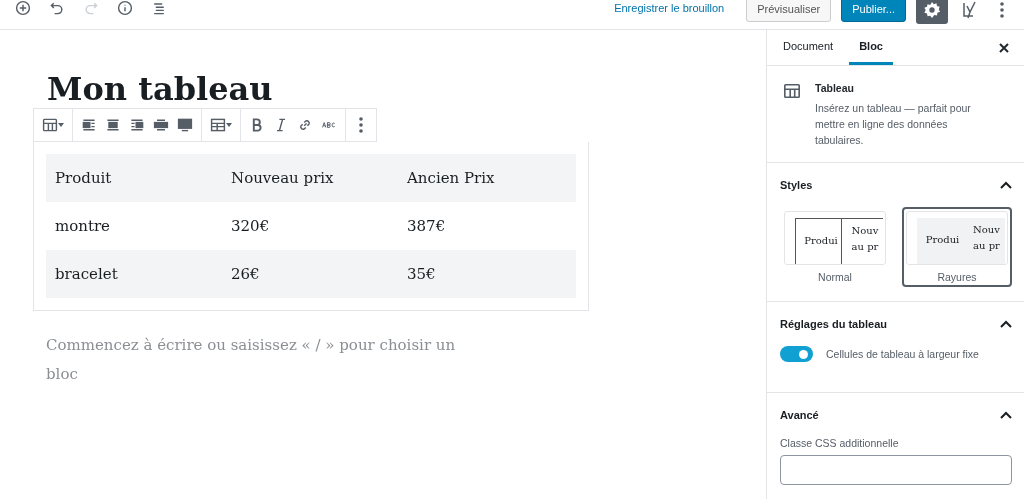 This screenshot has height=499, width=1024. I want to click on settings-button, so click(932, 12).